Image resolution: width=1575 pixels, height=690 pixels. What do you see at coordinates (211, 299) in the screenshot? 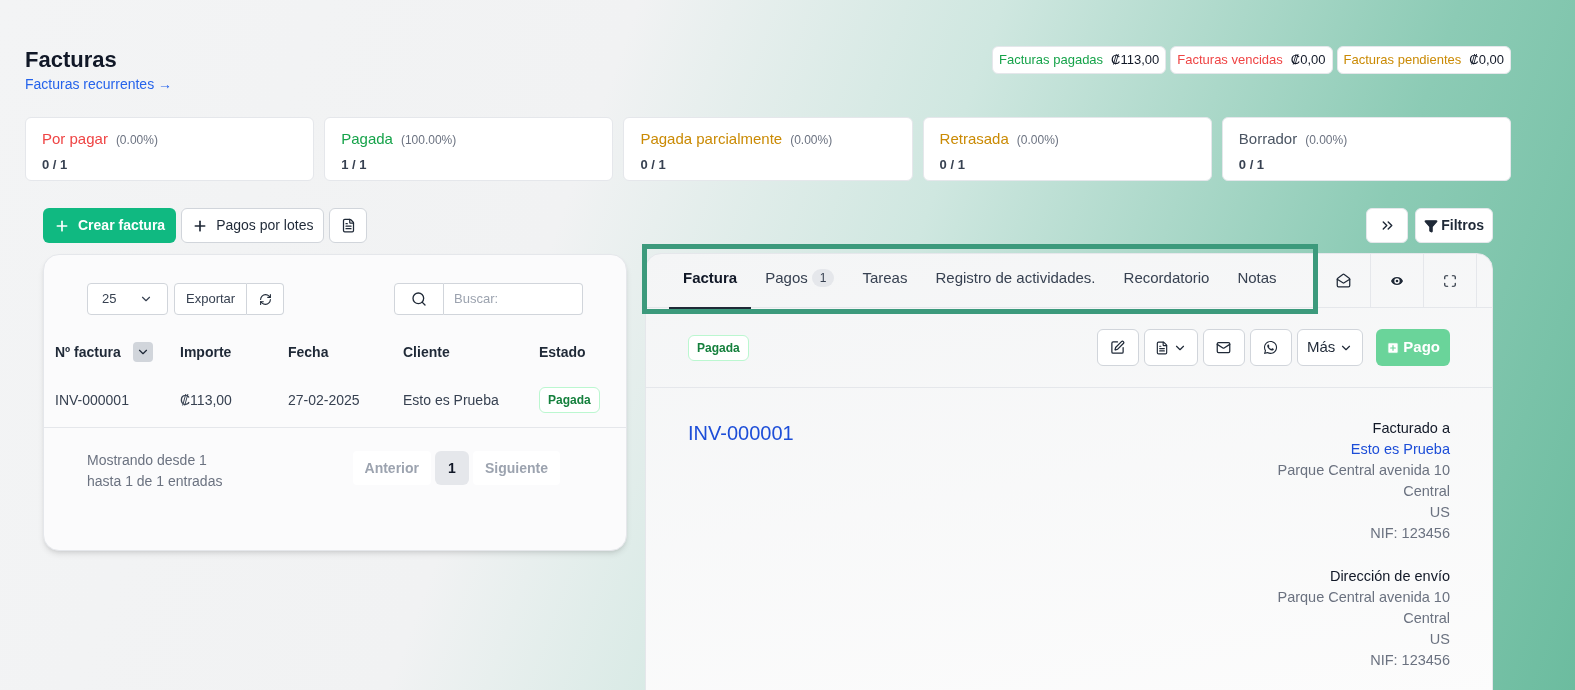
I see `export-button: Exportar` at bounding box center [211, 299].